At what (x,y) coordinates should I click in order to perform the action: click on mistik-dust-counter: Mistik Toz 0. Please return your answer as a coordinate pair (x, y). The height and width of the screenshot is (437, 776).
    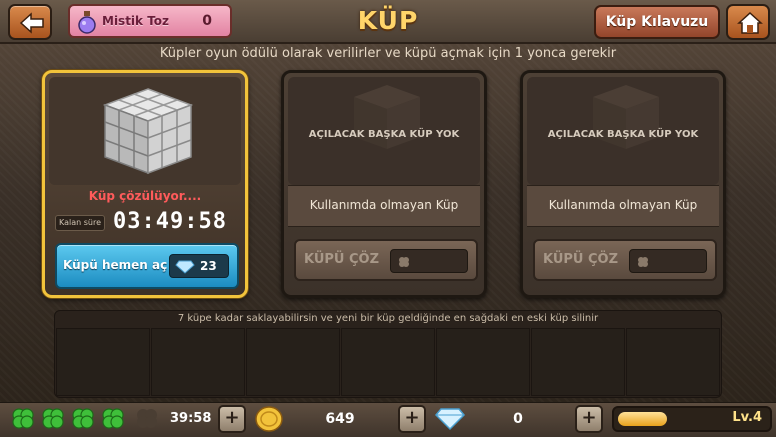
    Looking at the image, I should click on (150, 21).